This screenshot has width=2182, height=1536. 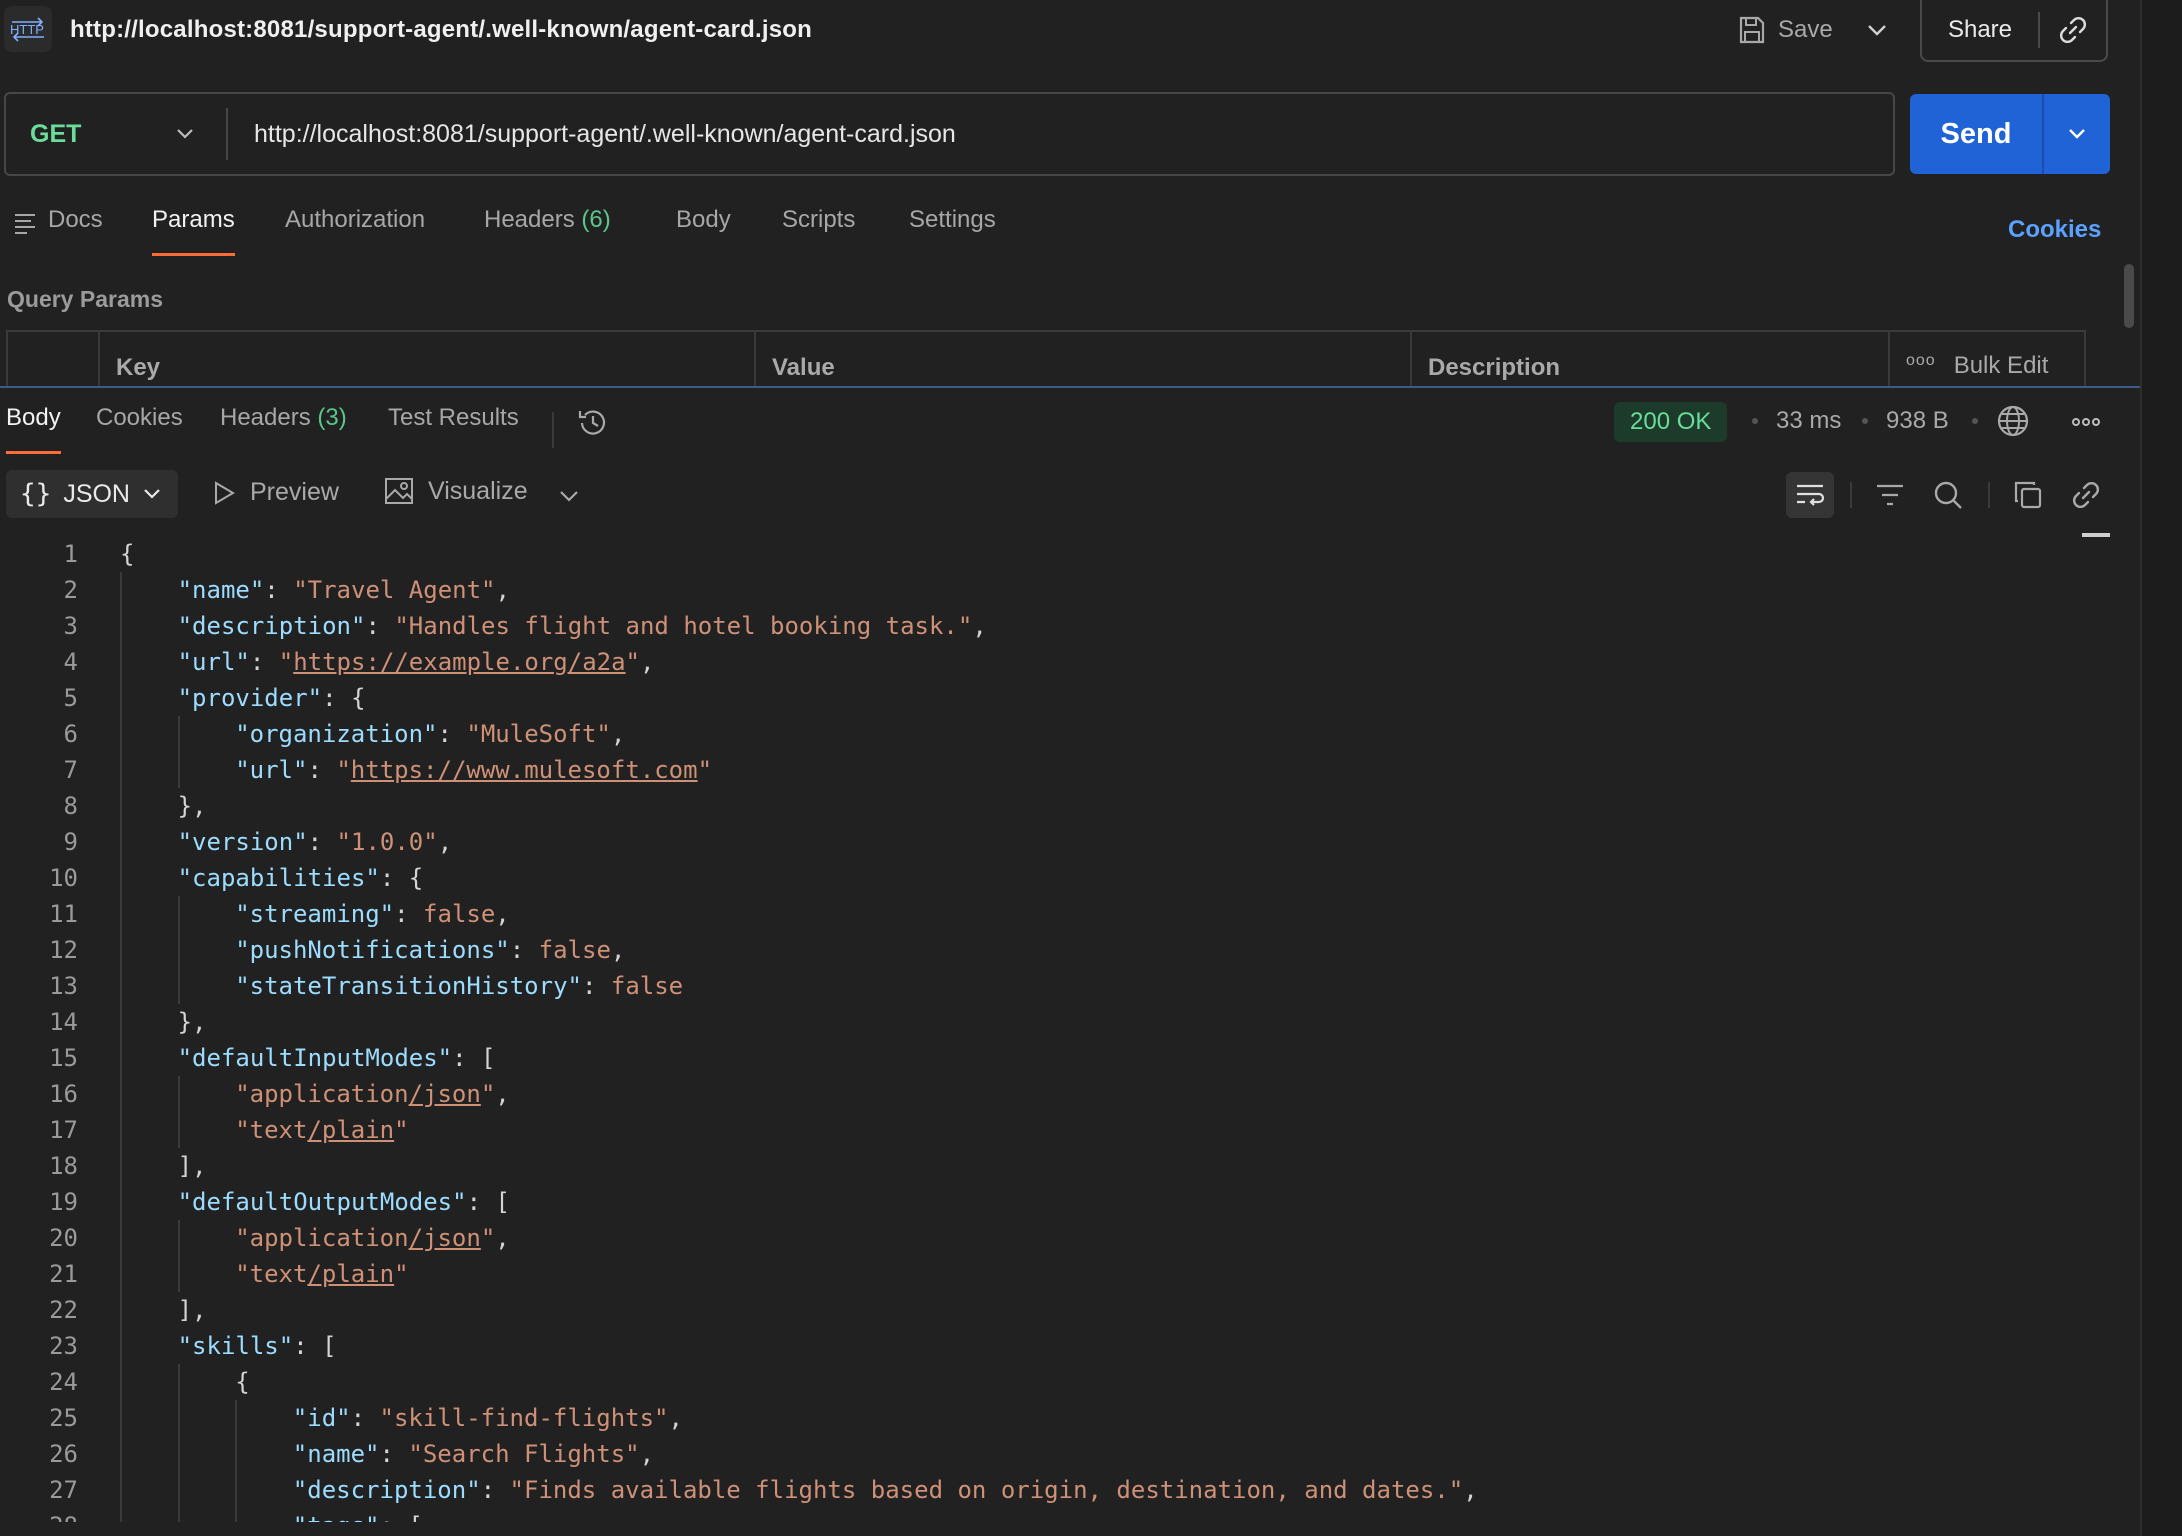 I want to click on save-button: Save, so click(x=1785, y=30).